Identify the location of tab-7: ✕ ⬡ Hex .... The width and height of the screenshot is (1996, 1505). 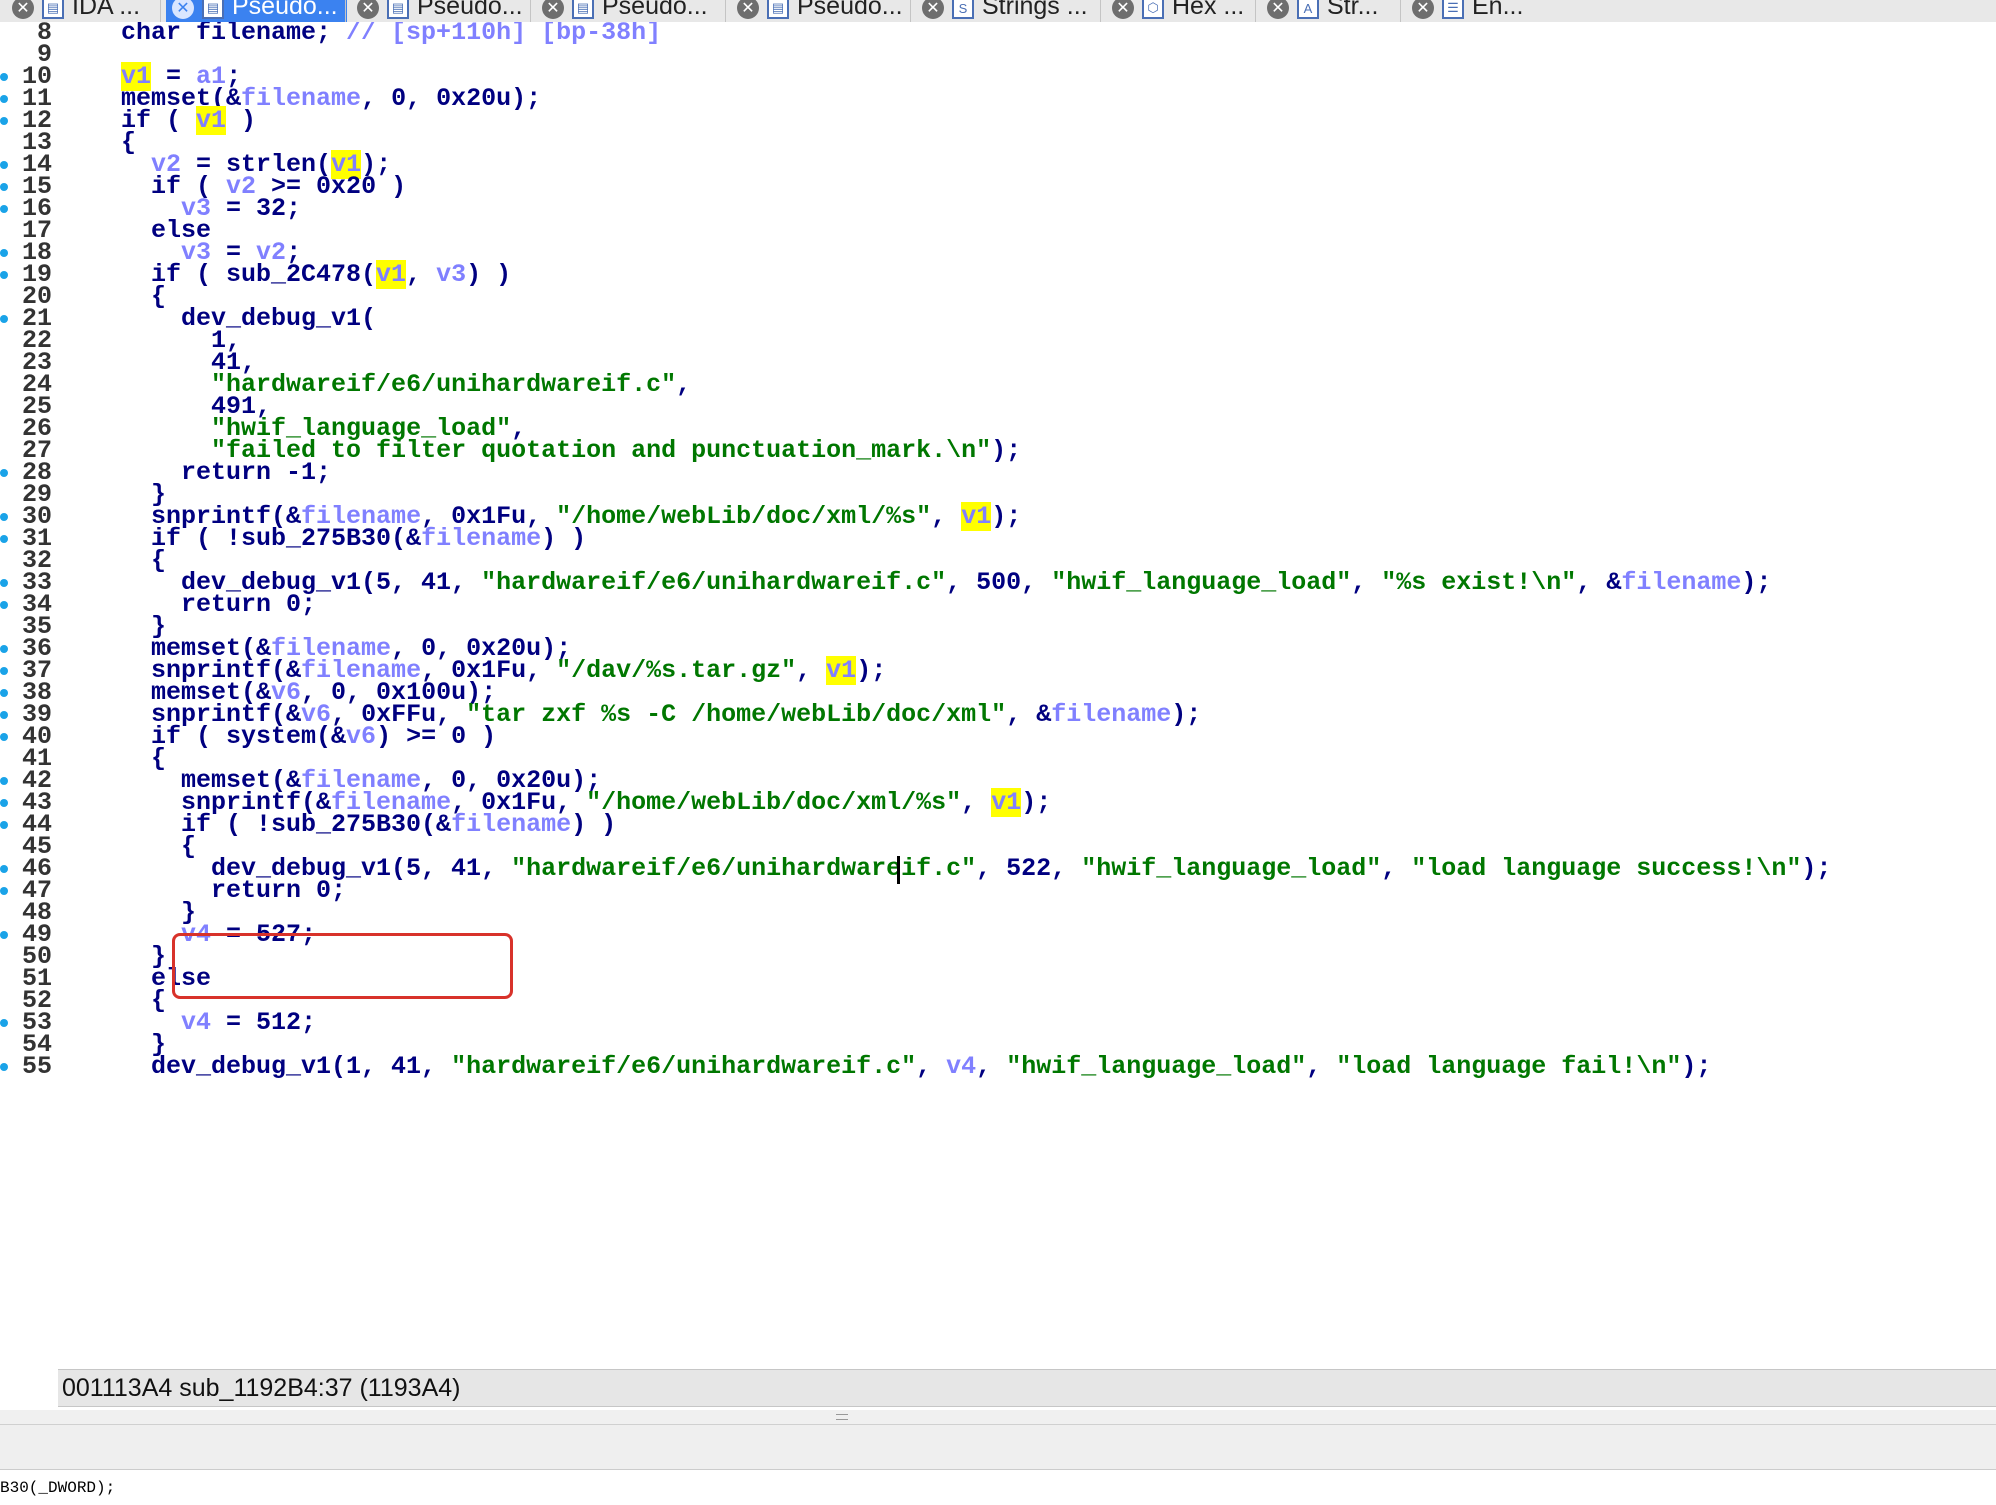
(1181, 11).